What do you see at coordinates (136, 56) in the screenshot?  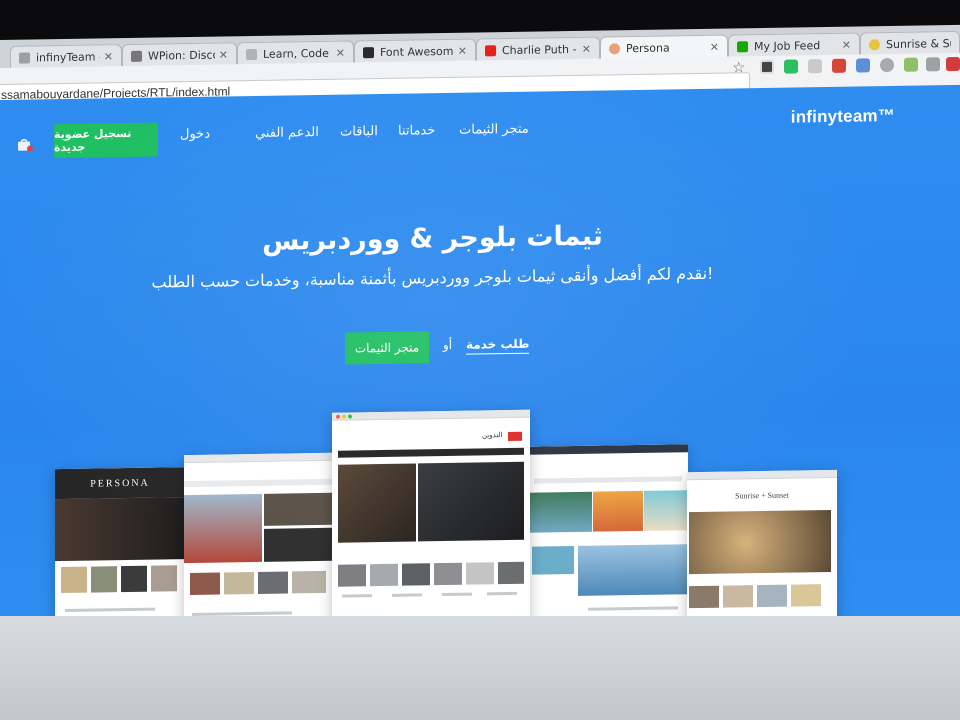 I see `star-favicon-icon` at bounding box center [136, 56].